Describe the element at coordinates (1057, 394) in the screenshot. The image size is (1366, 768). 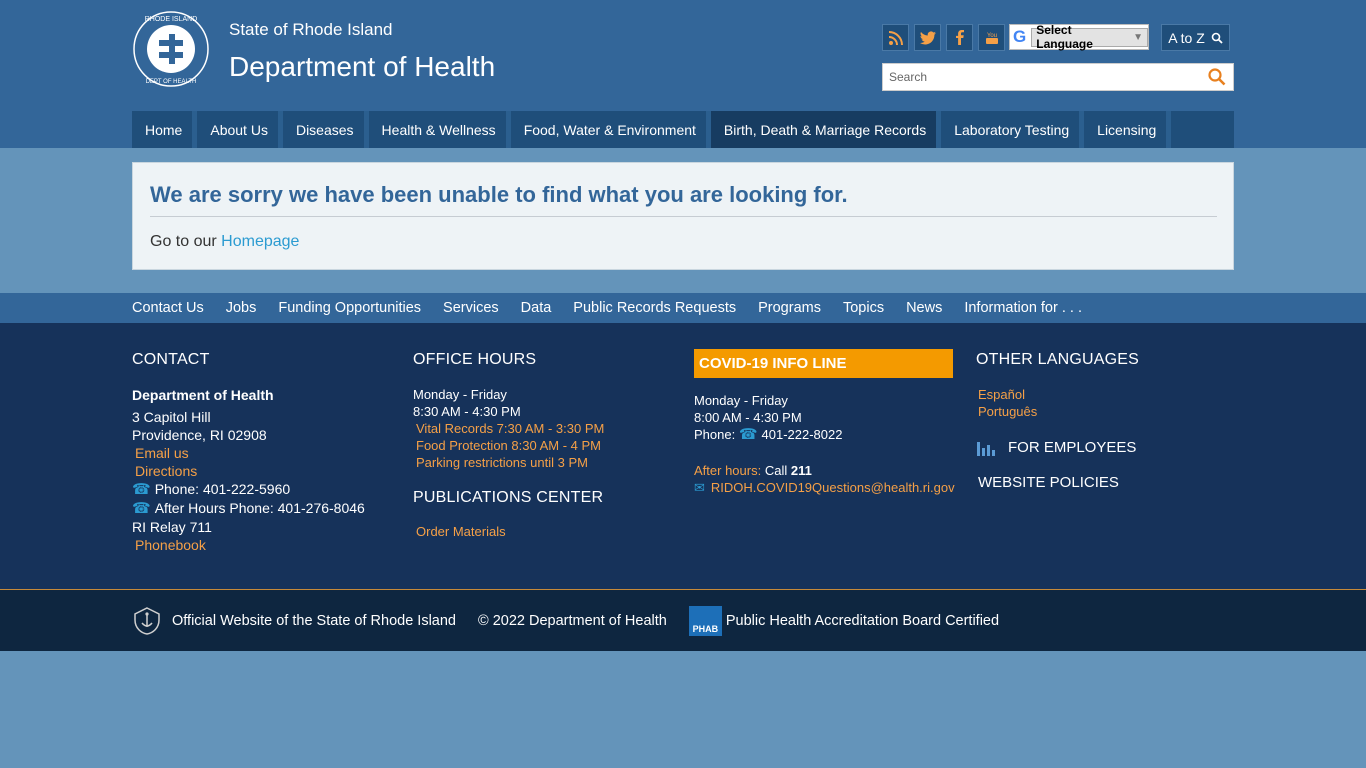
I see `espanol-link: Español` at that location.